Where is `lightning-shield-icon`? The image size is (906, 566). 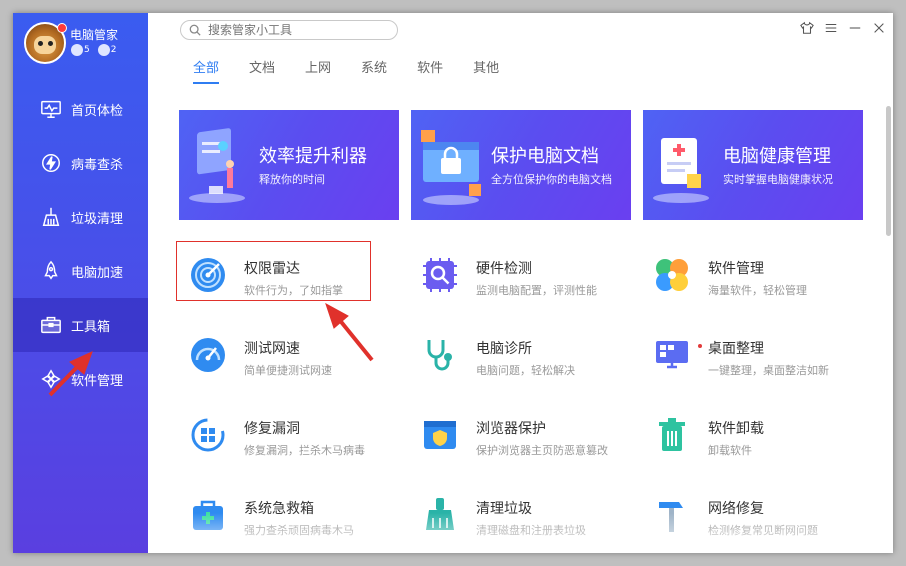
lightning-shield-icon is located at coordinates (51, 163).